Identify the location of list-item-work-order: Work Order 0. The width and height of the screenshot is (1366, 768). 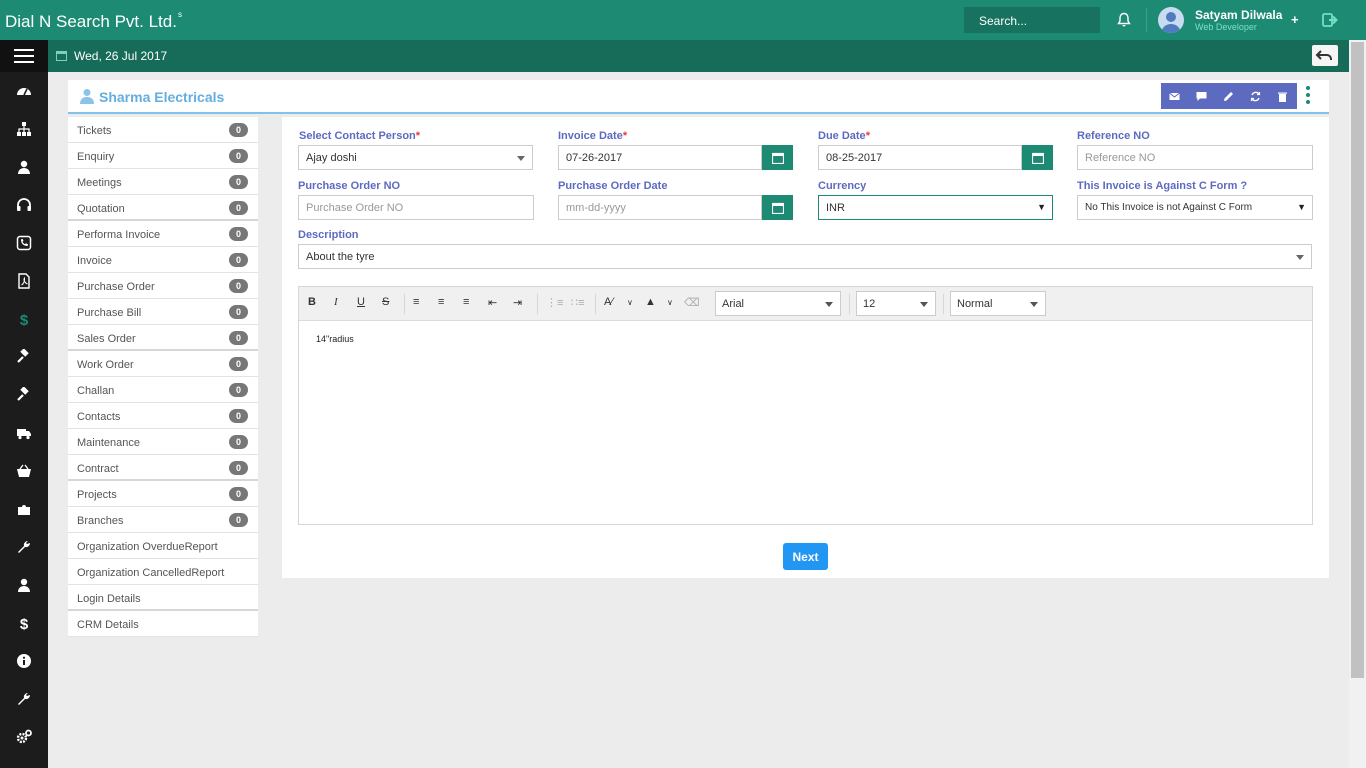
(163, 364).